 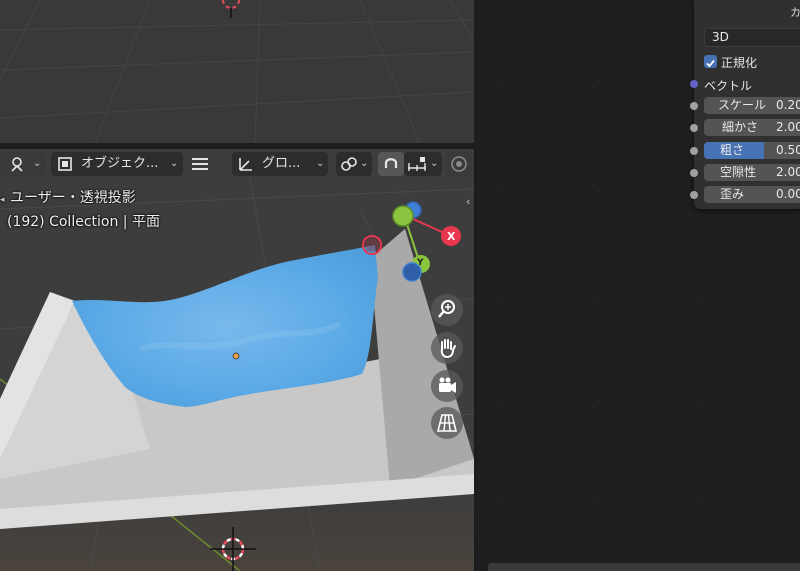 I want to click on field-value: 0.00, so click(x=788, y=194).